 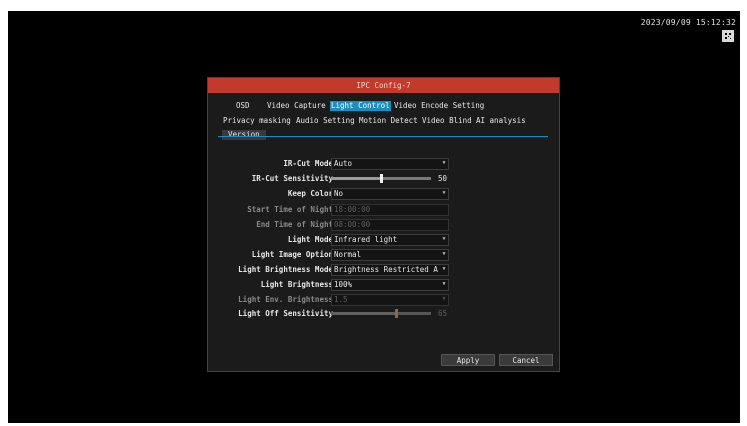 What do you see at coordinates (310, 193) in the screenshot?
I see `keep-color-label: Keep Color` at bounding box center [310, 193].